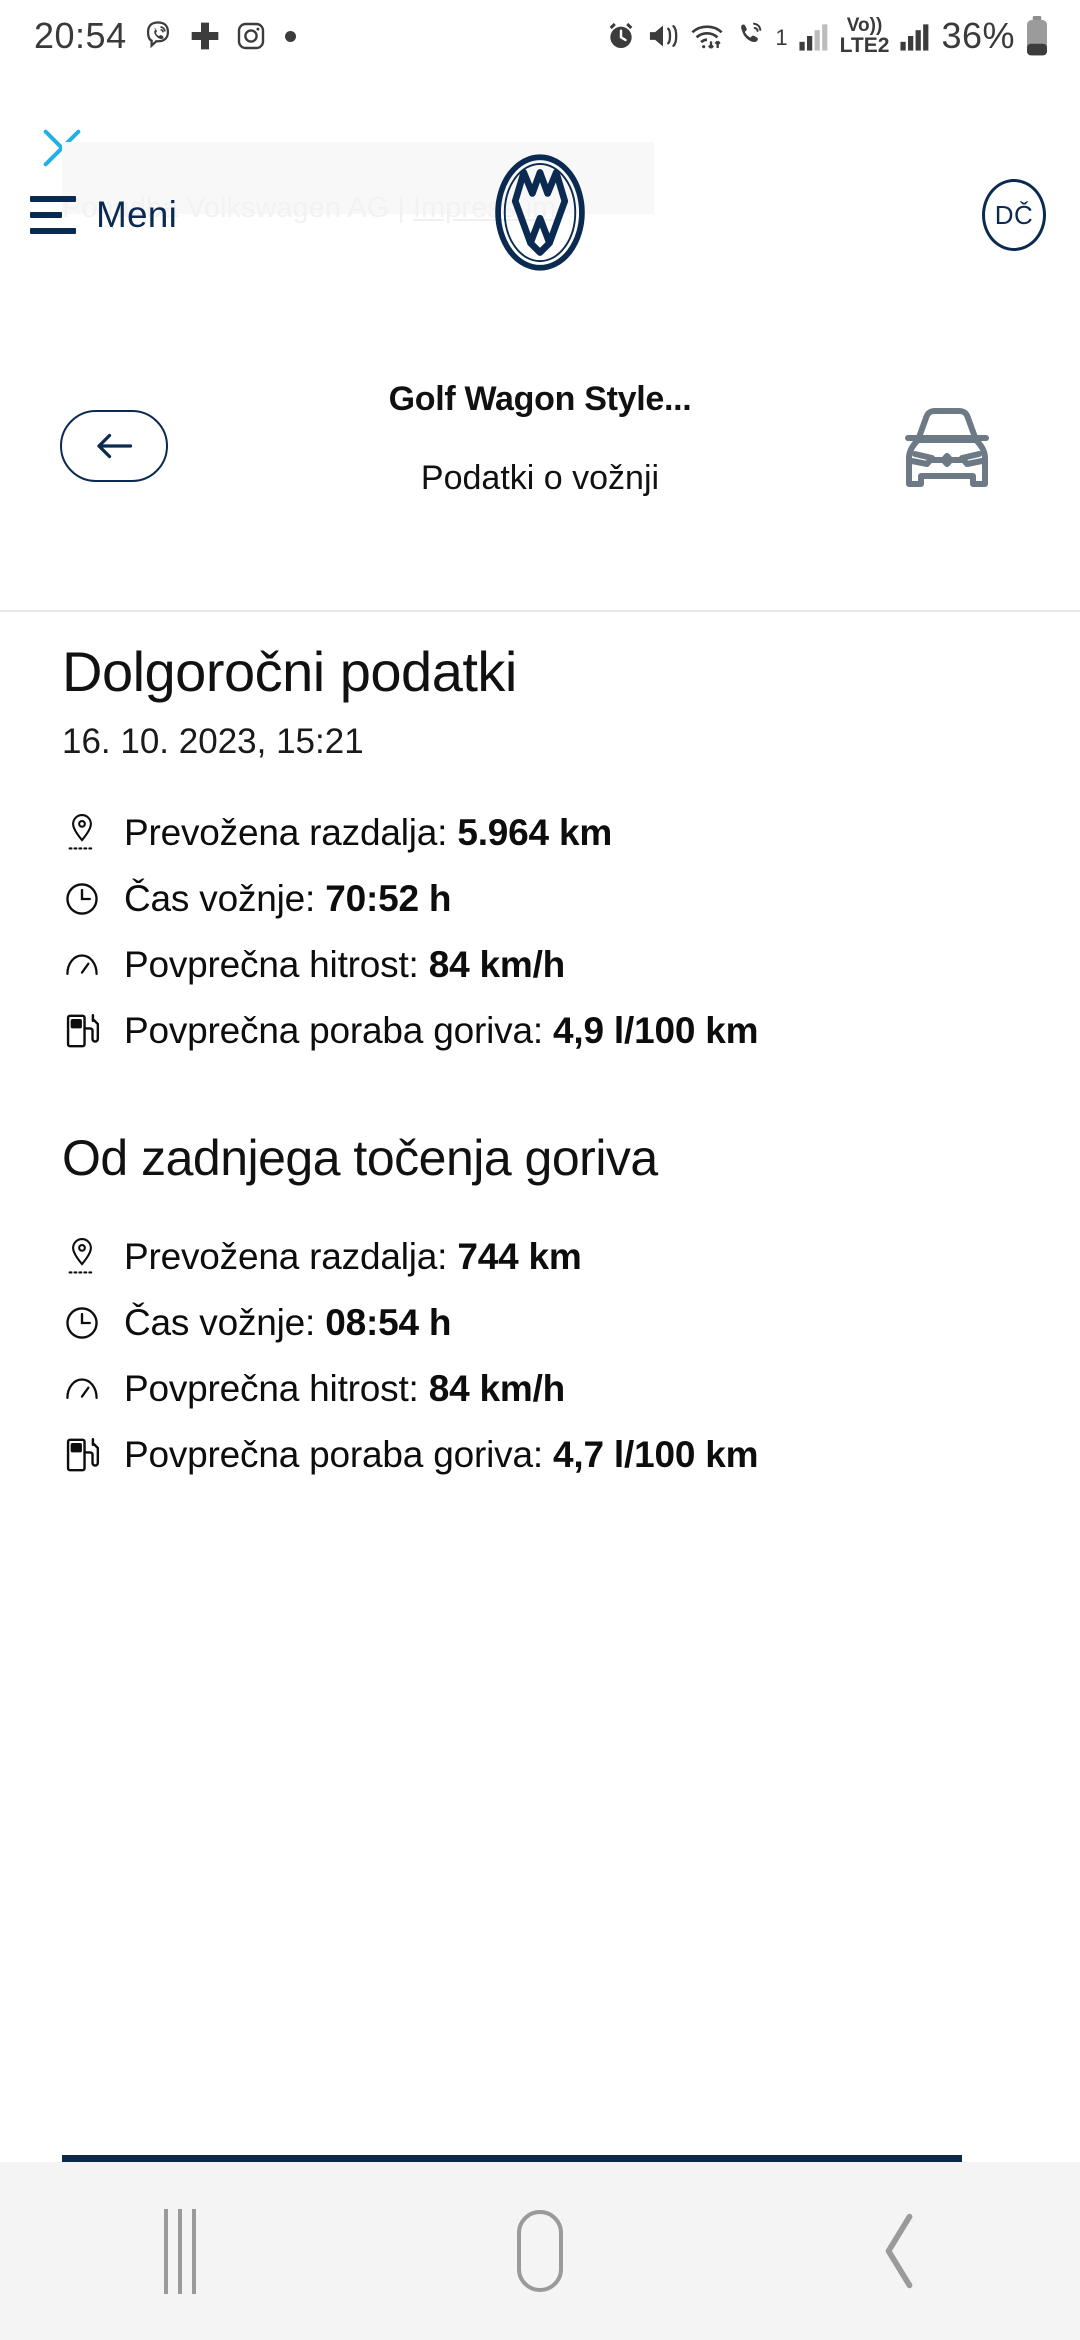 This screenshot has width=1080, height=2340. Describe the element at coordinates (136, 214) in the screenshot. I see `menu-label: Meni` at that location.